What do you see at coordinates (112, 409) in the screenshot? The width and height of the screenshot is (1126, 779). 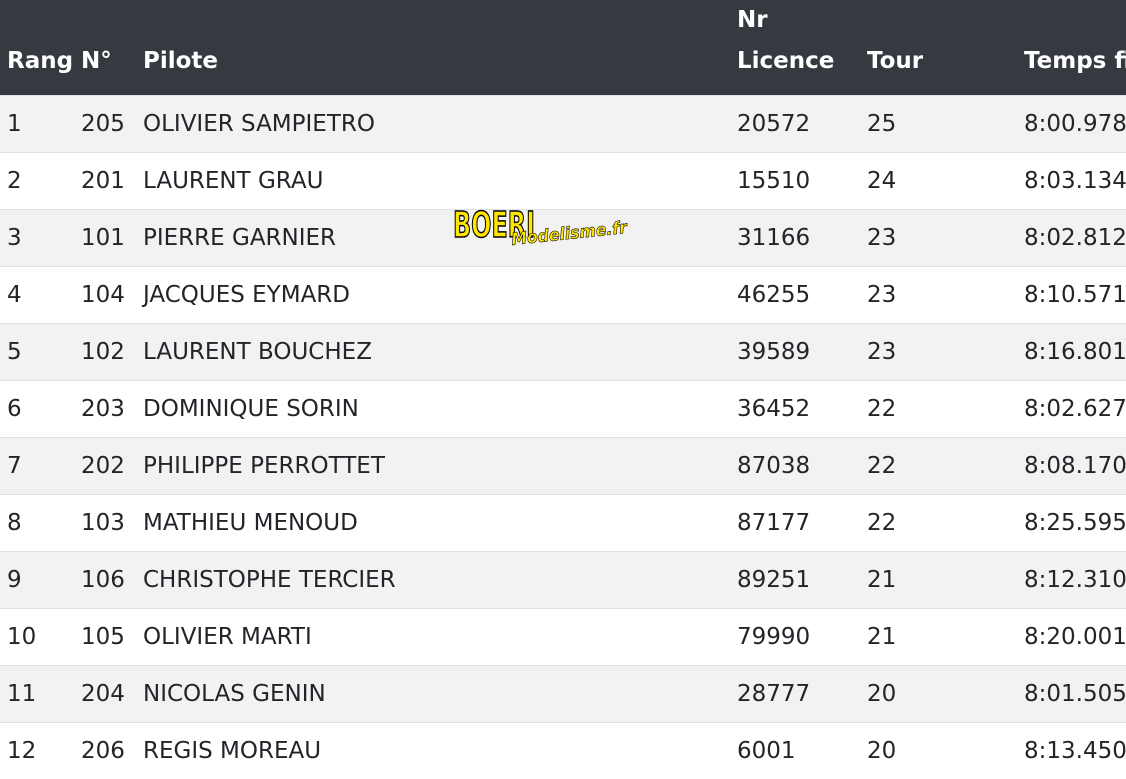 I see `cell-number: 203` at bounding box center [112, 409].